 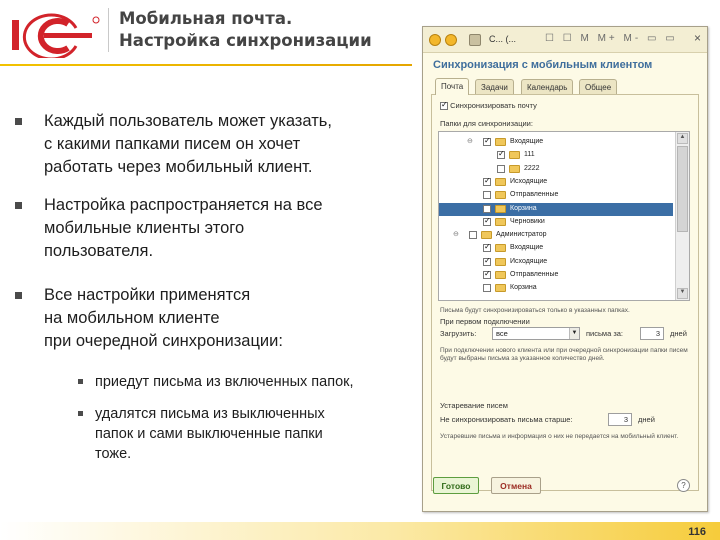 I want to click on tab-tasks: Задачи, so click(x=494, y=87).